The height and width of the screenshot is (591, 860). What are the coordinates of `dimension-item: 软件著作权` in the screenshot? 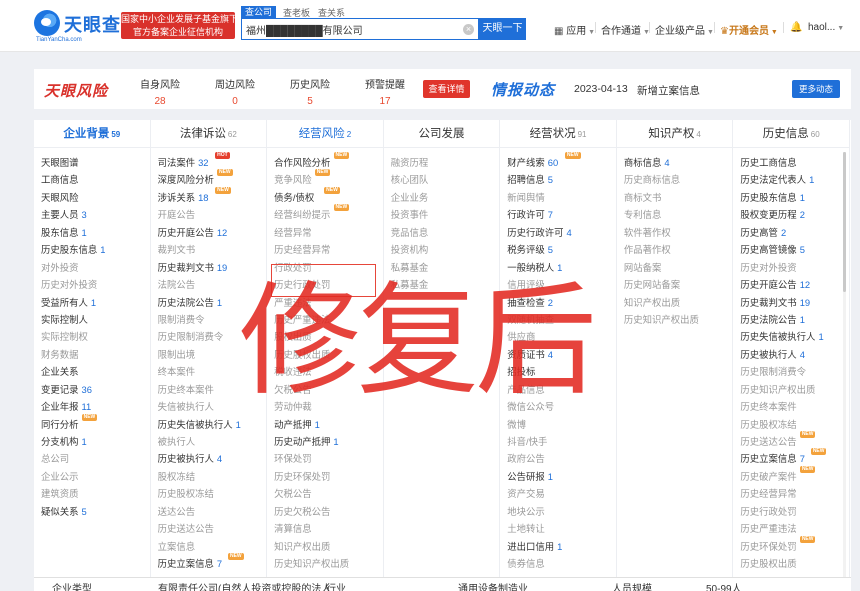 It's located at (675, 232).